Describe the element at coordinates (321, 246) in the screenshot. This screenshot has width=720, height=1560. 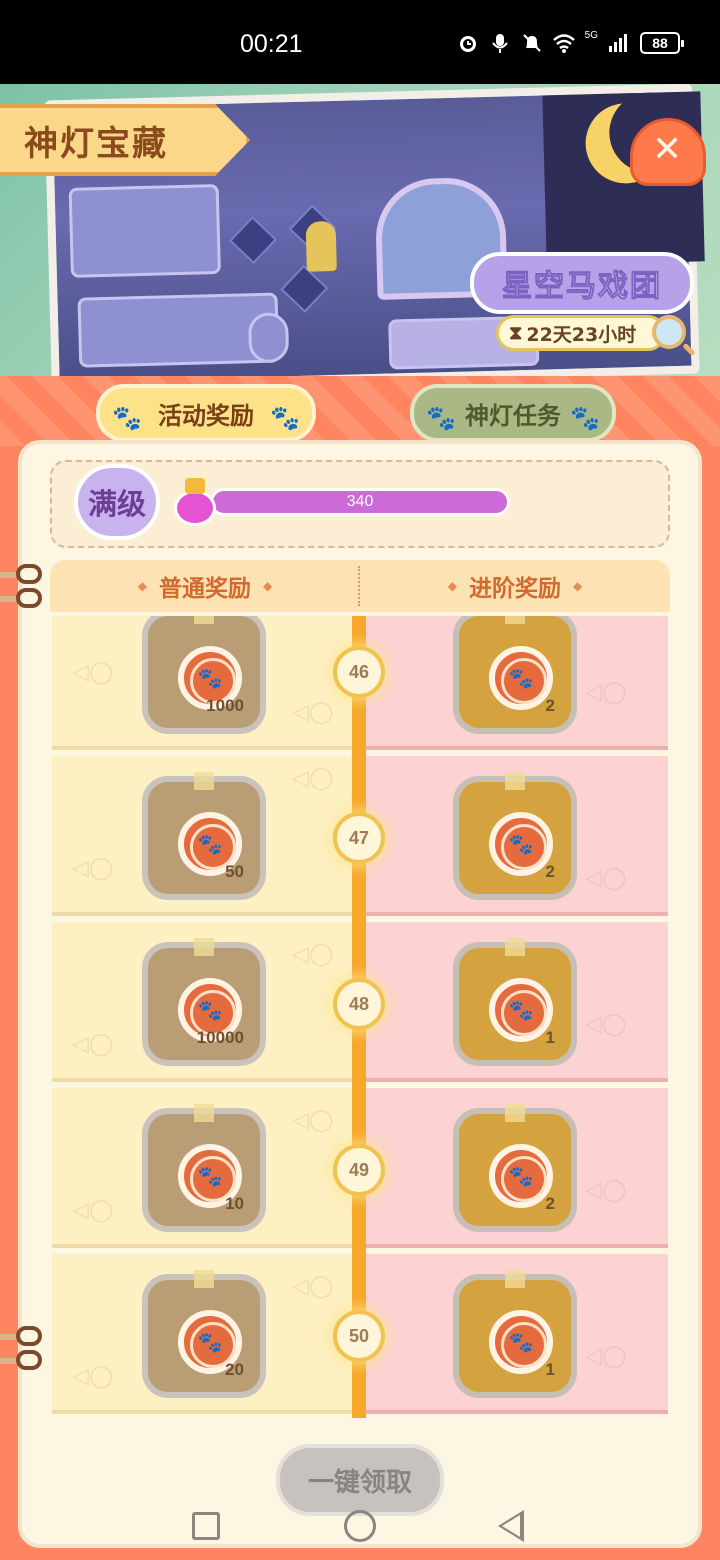
I see `trophy-decor` at that location.